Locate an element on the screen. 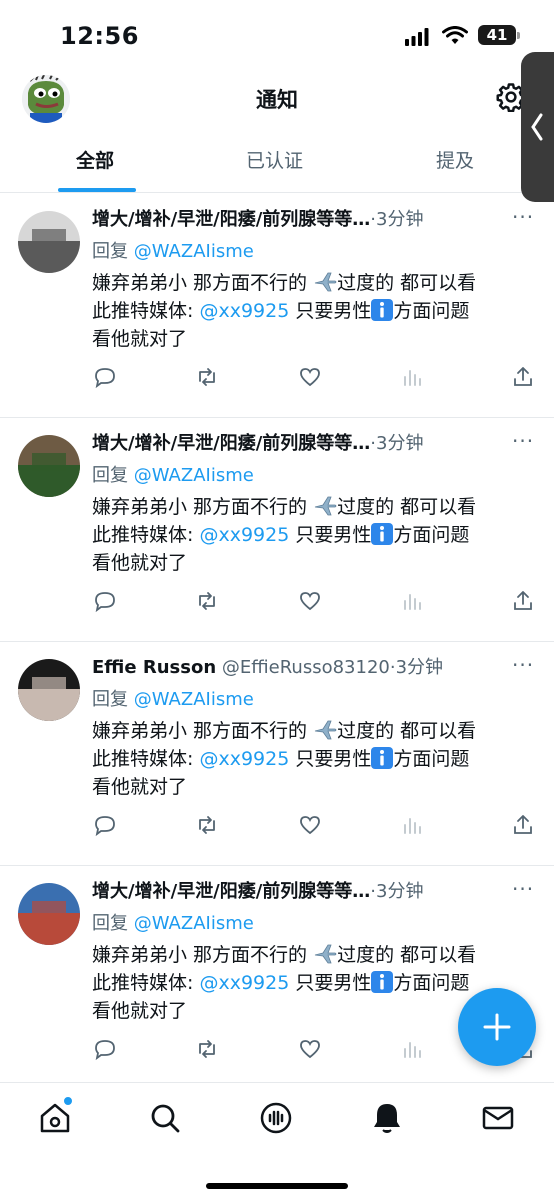  compose-button is located at coordinates (497, 1027).